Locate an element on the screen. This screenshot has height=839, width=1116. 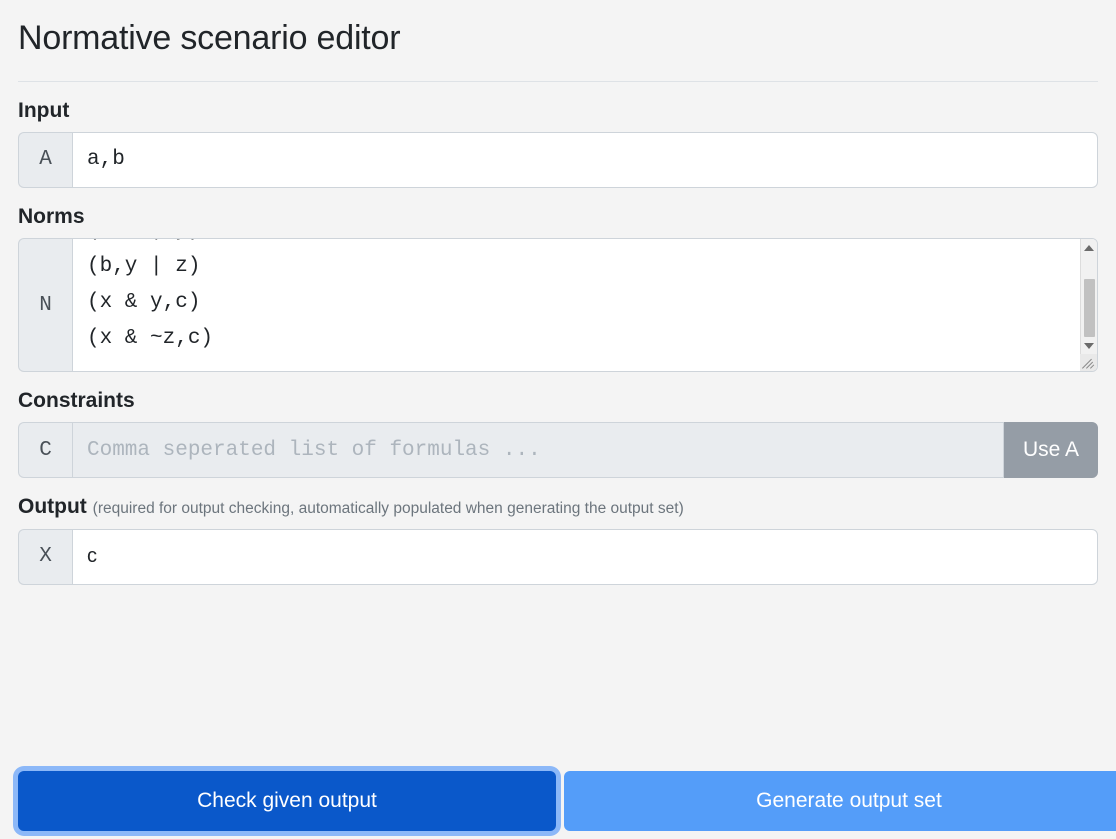
footer-actions: Check given output Generate output set is located at coordinates (567, 801).